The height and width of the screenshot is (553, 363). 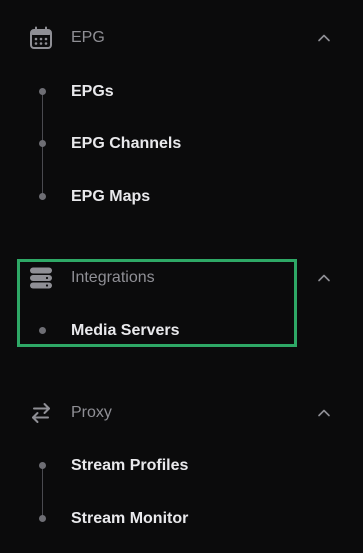 I want to click on nav-item-label: EPG Channels, so click(x=126, y=143).